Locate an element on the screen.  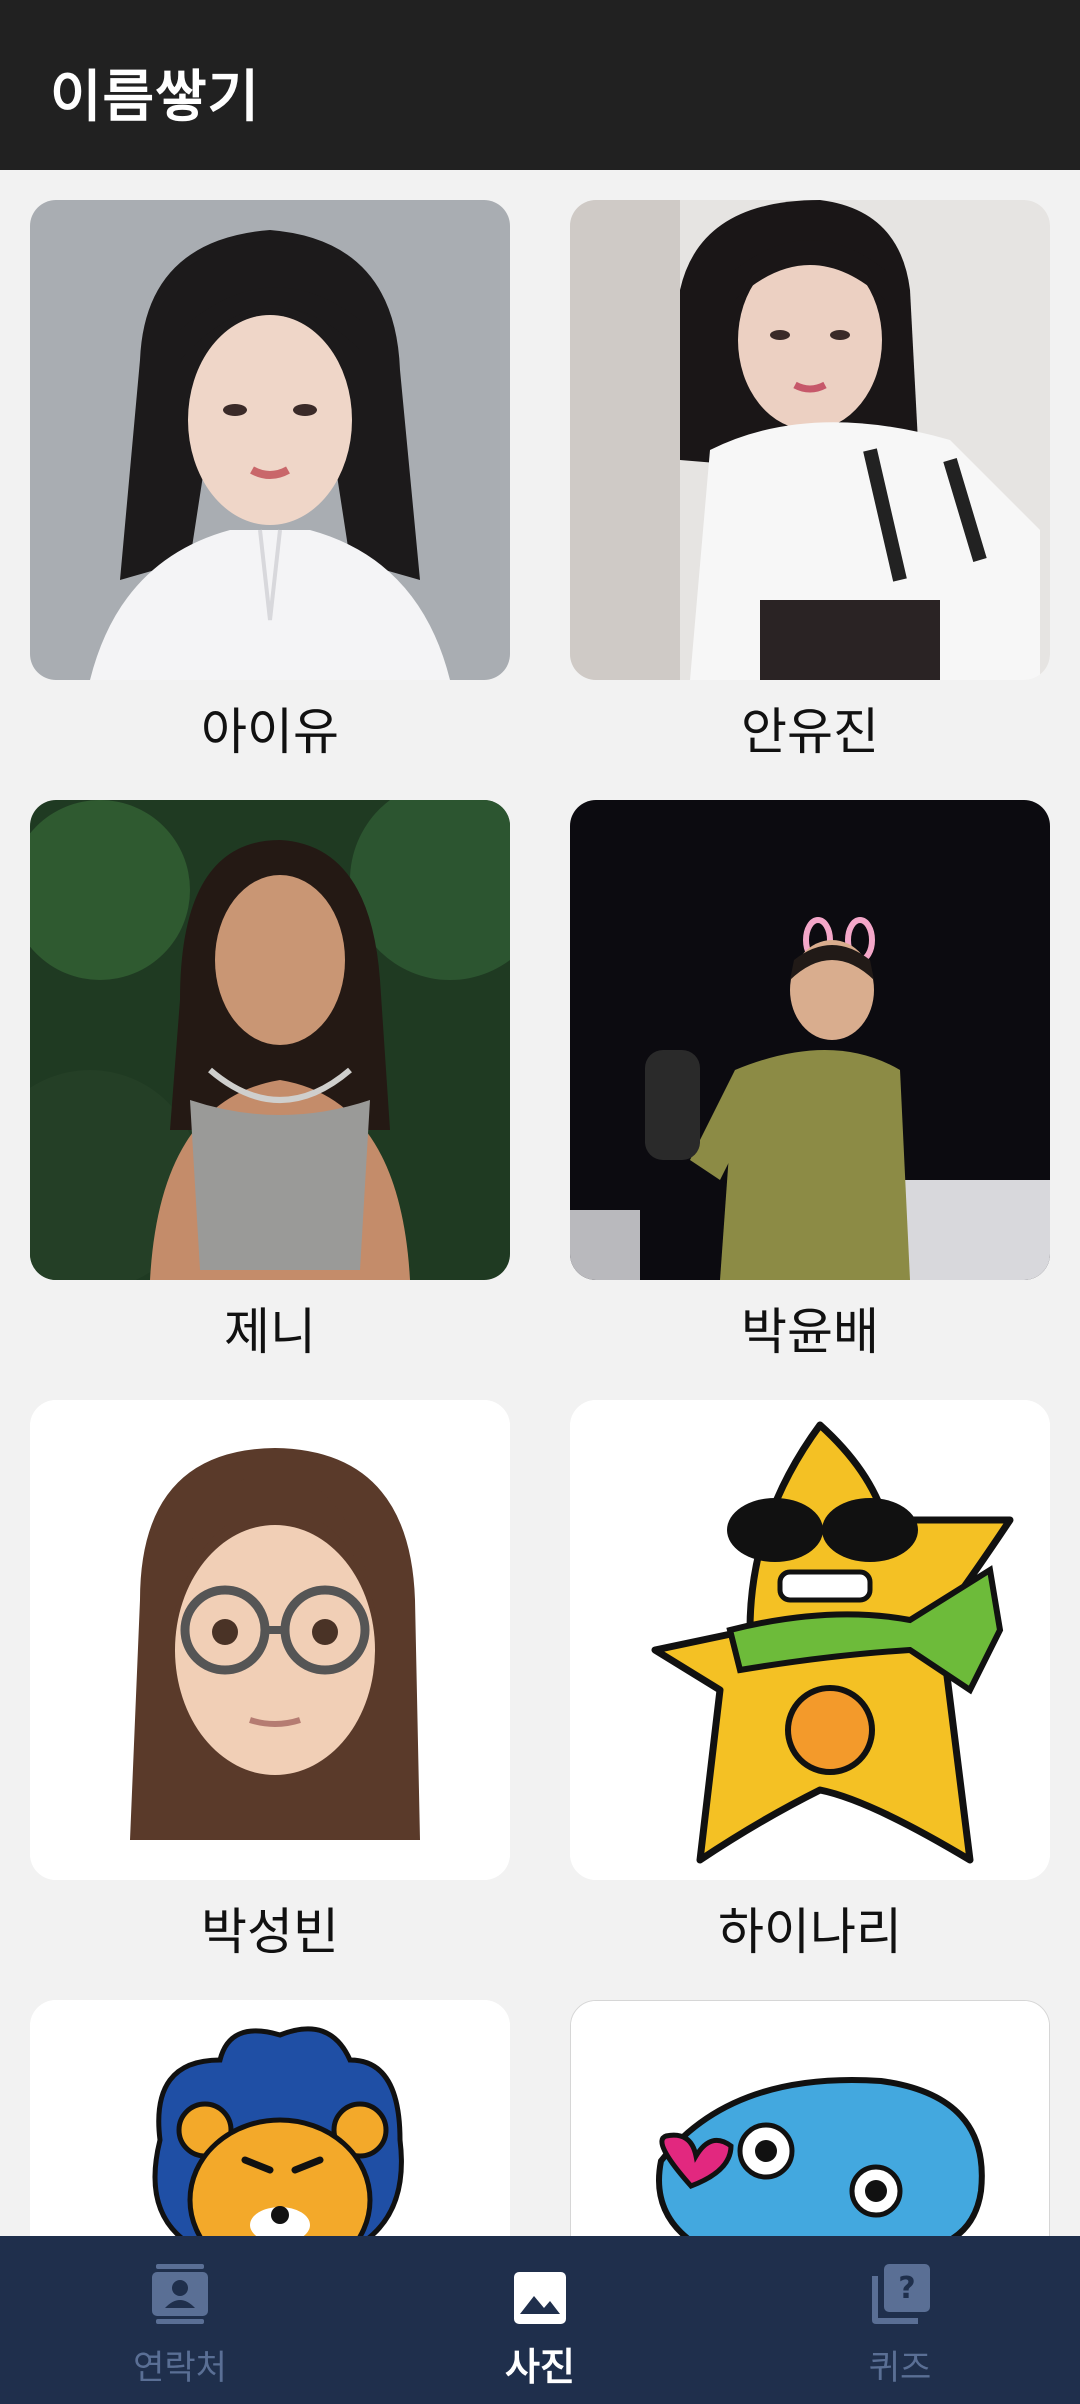
nav-tab-quiz: ? 퀴즈 is located at coordinates (900, 2320).